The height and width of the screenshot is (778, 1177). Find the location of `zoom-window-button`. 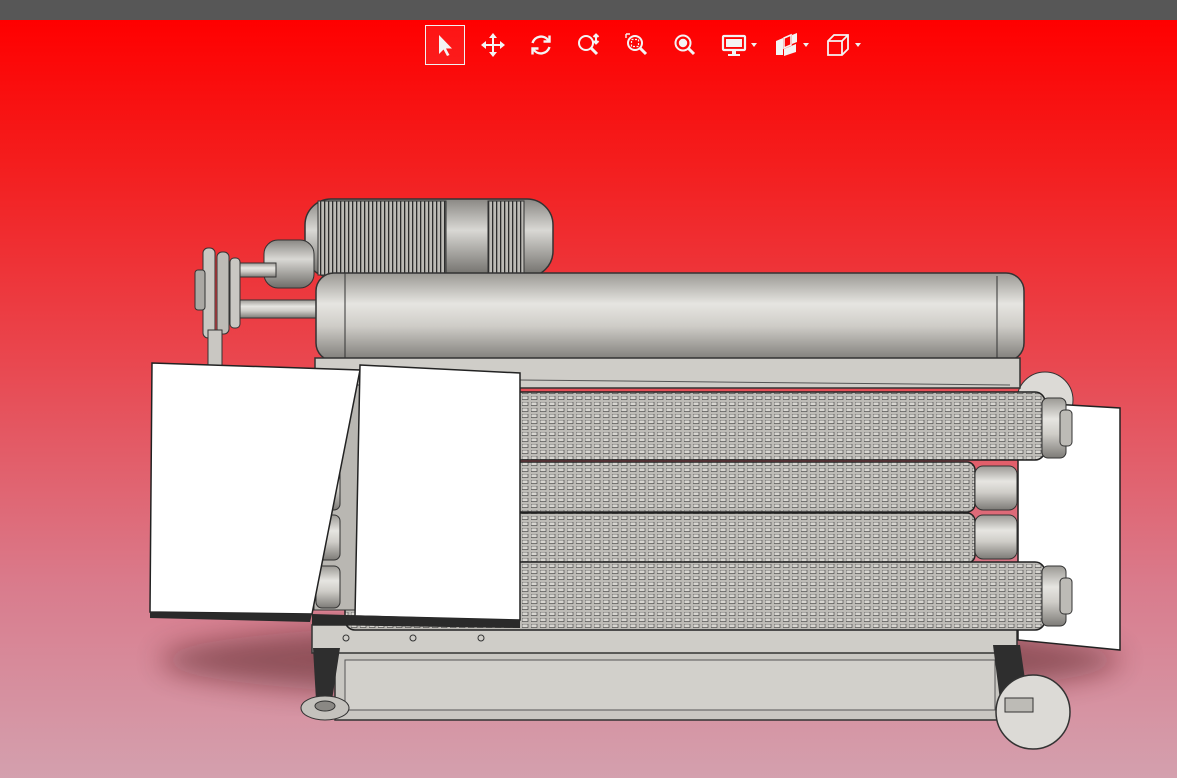

zoom-window-button is located at coordinates (637, 45).